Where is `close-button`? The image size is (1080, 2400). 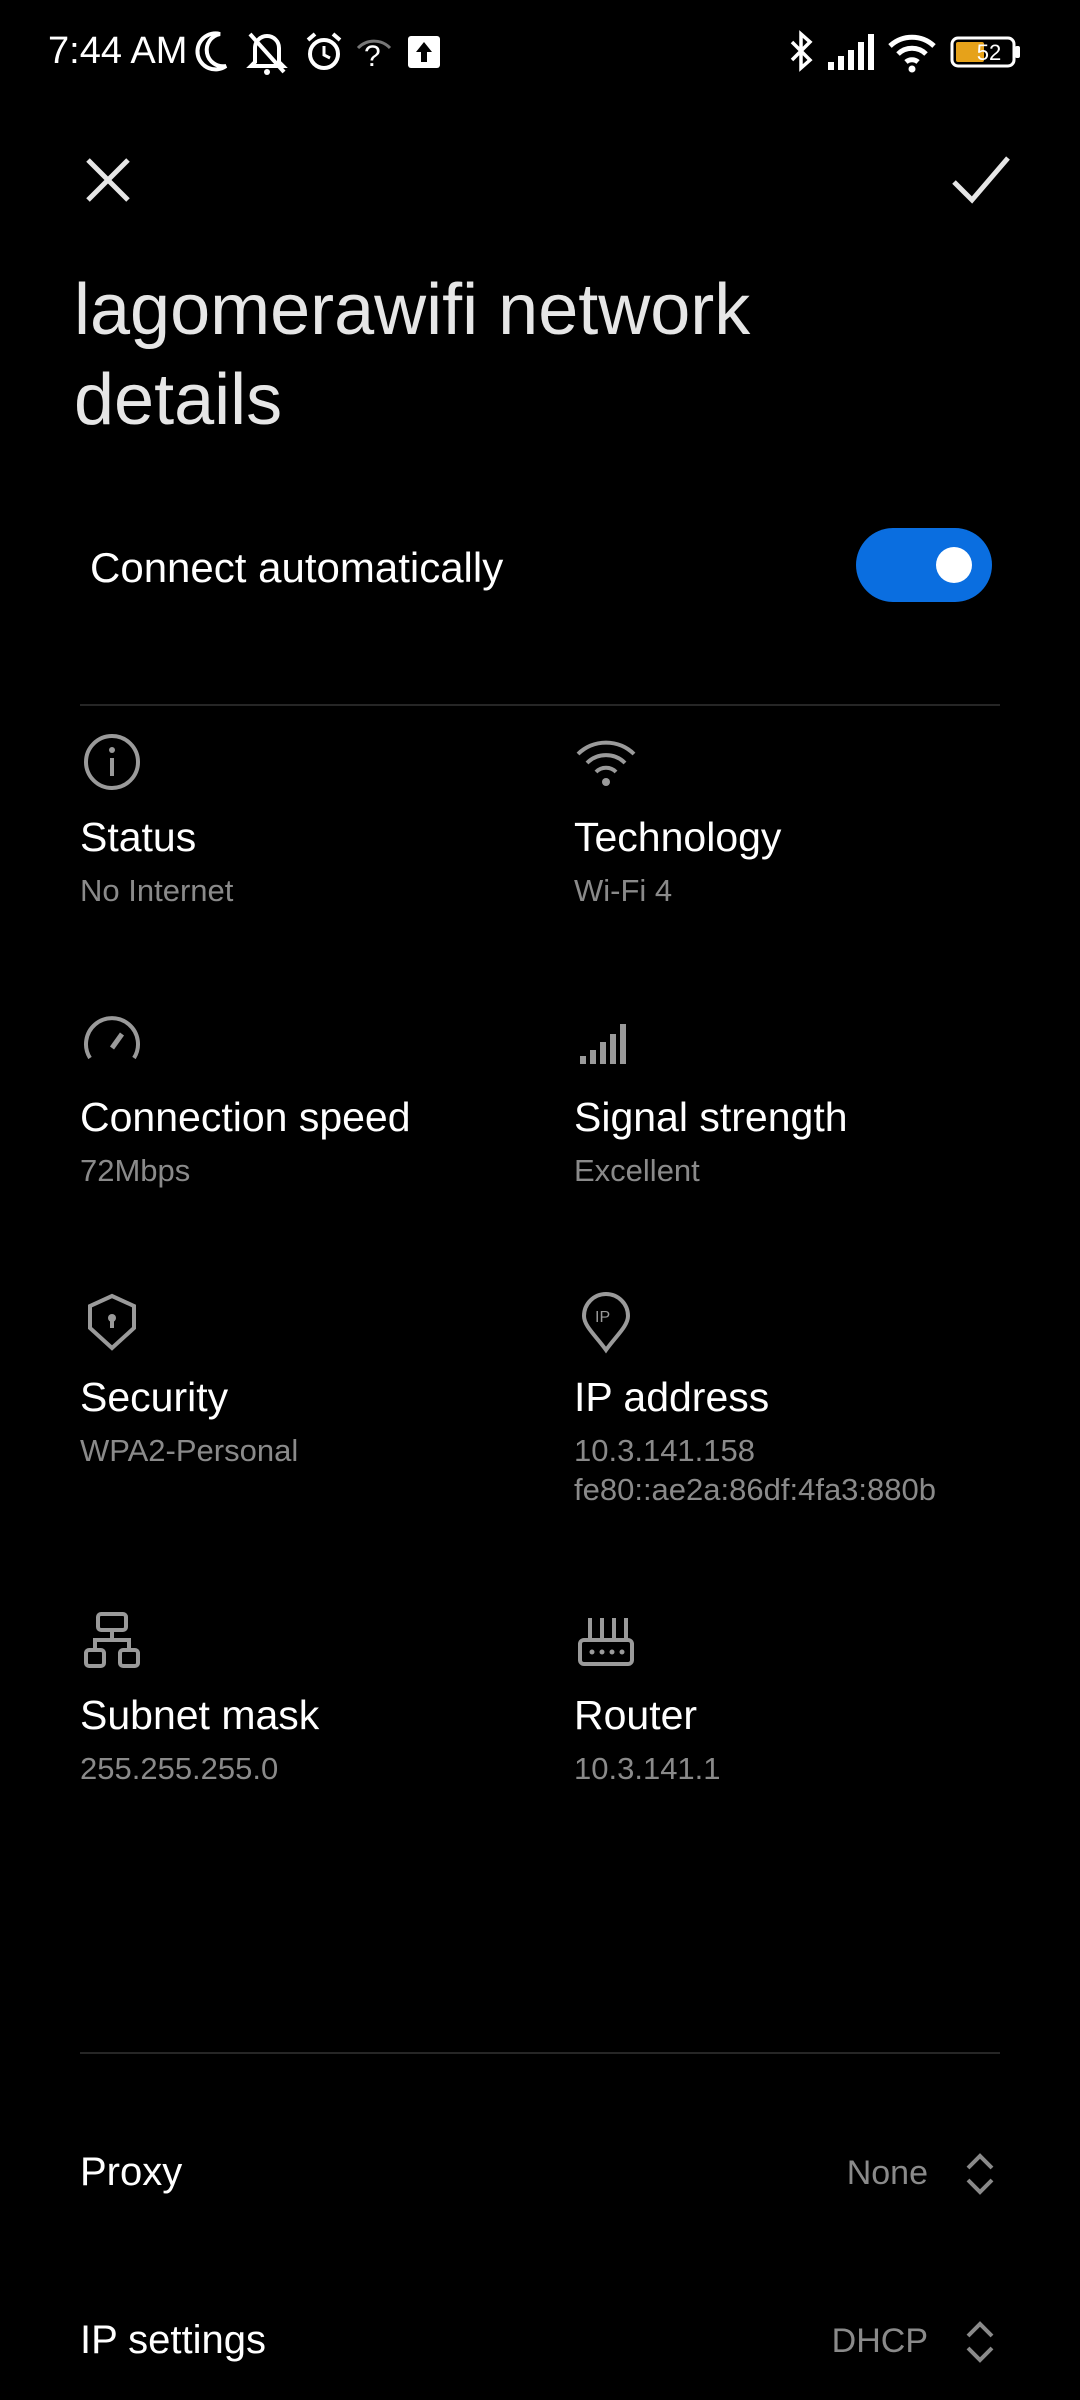 close-button is located at coordinates (108, 180).